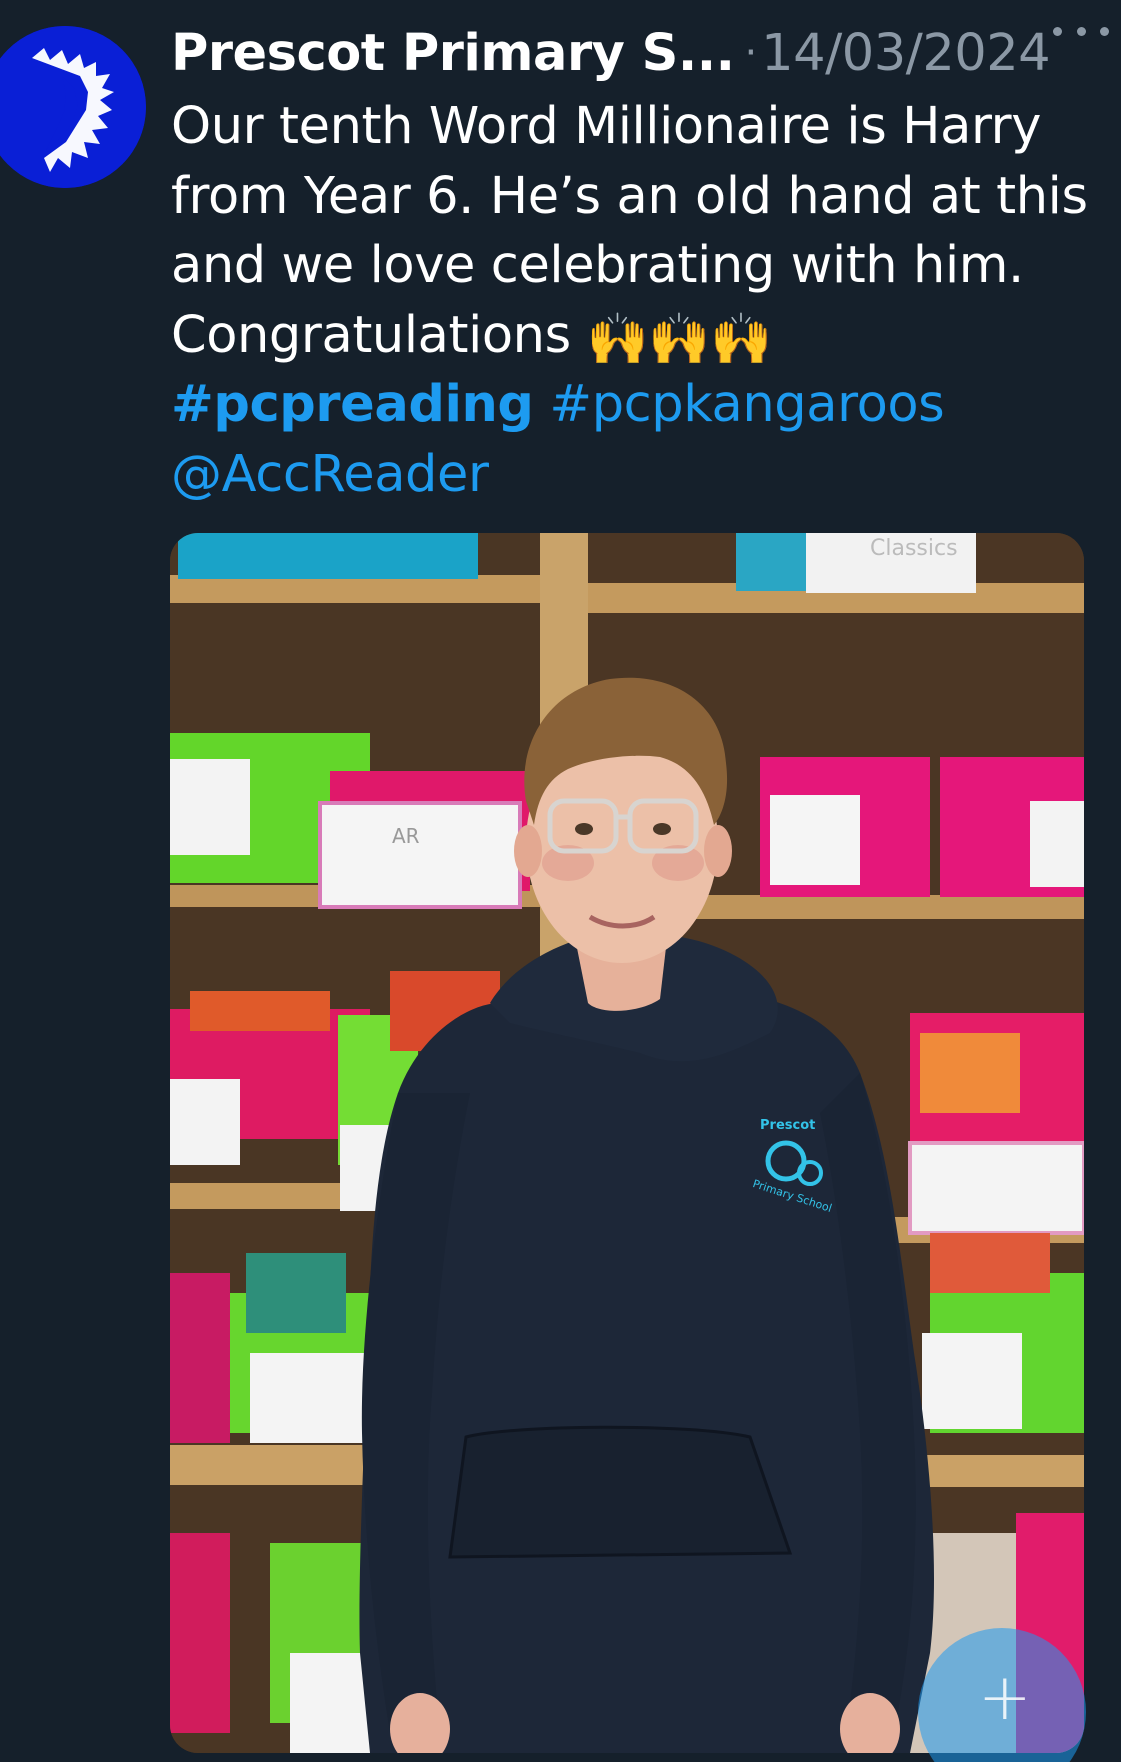  I want to click on hashtag-pcpkangaroos: #pcpkangaroos, so click(746, 404).